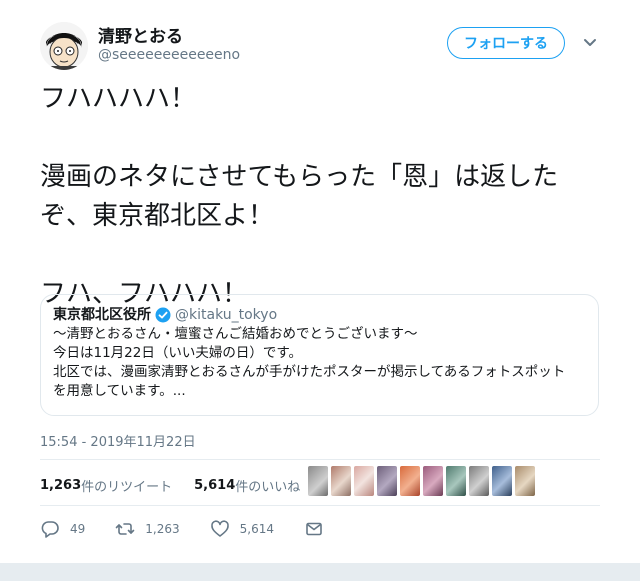 This screenshot has width=640, height=581. Describe the element at coordinates (320, 572) in the screenshot. I see `page-footer-bar` at that location.